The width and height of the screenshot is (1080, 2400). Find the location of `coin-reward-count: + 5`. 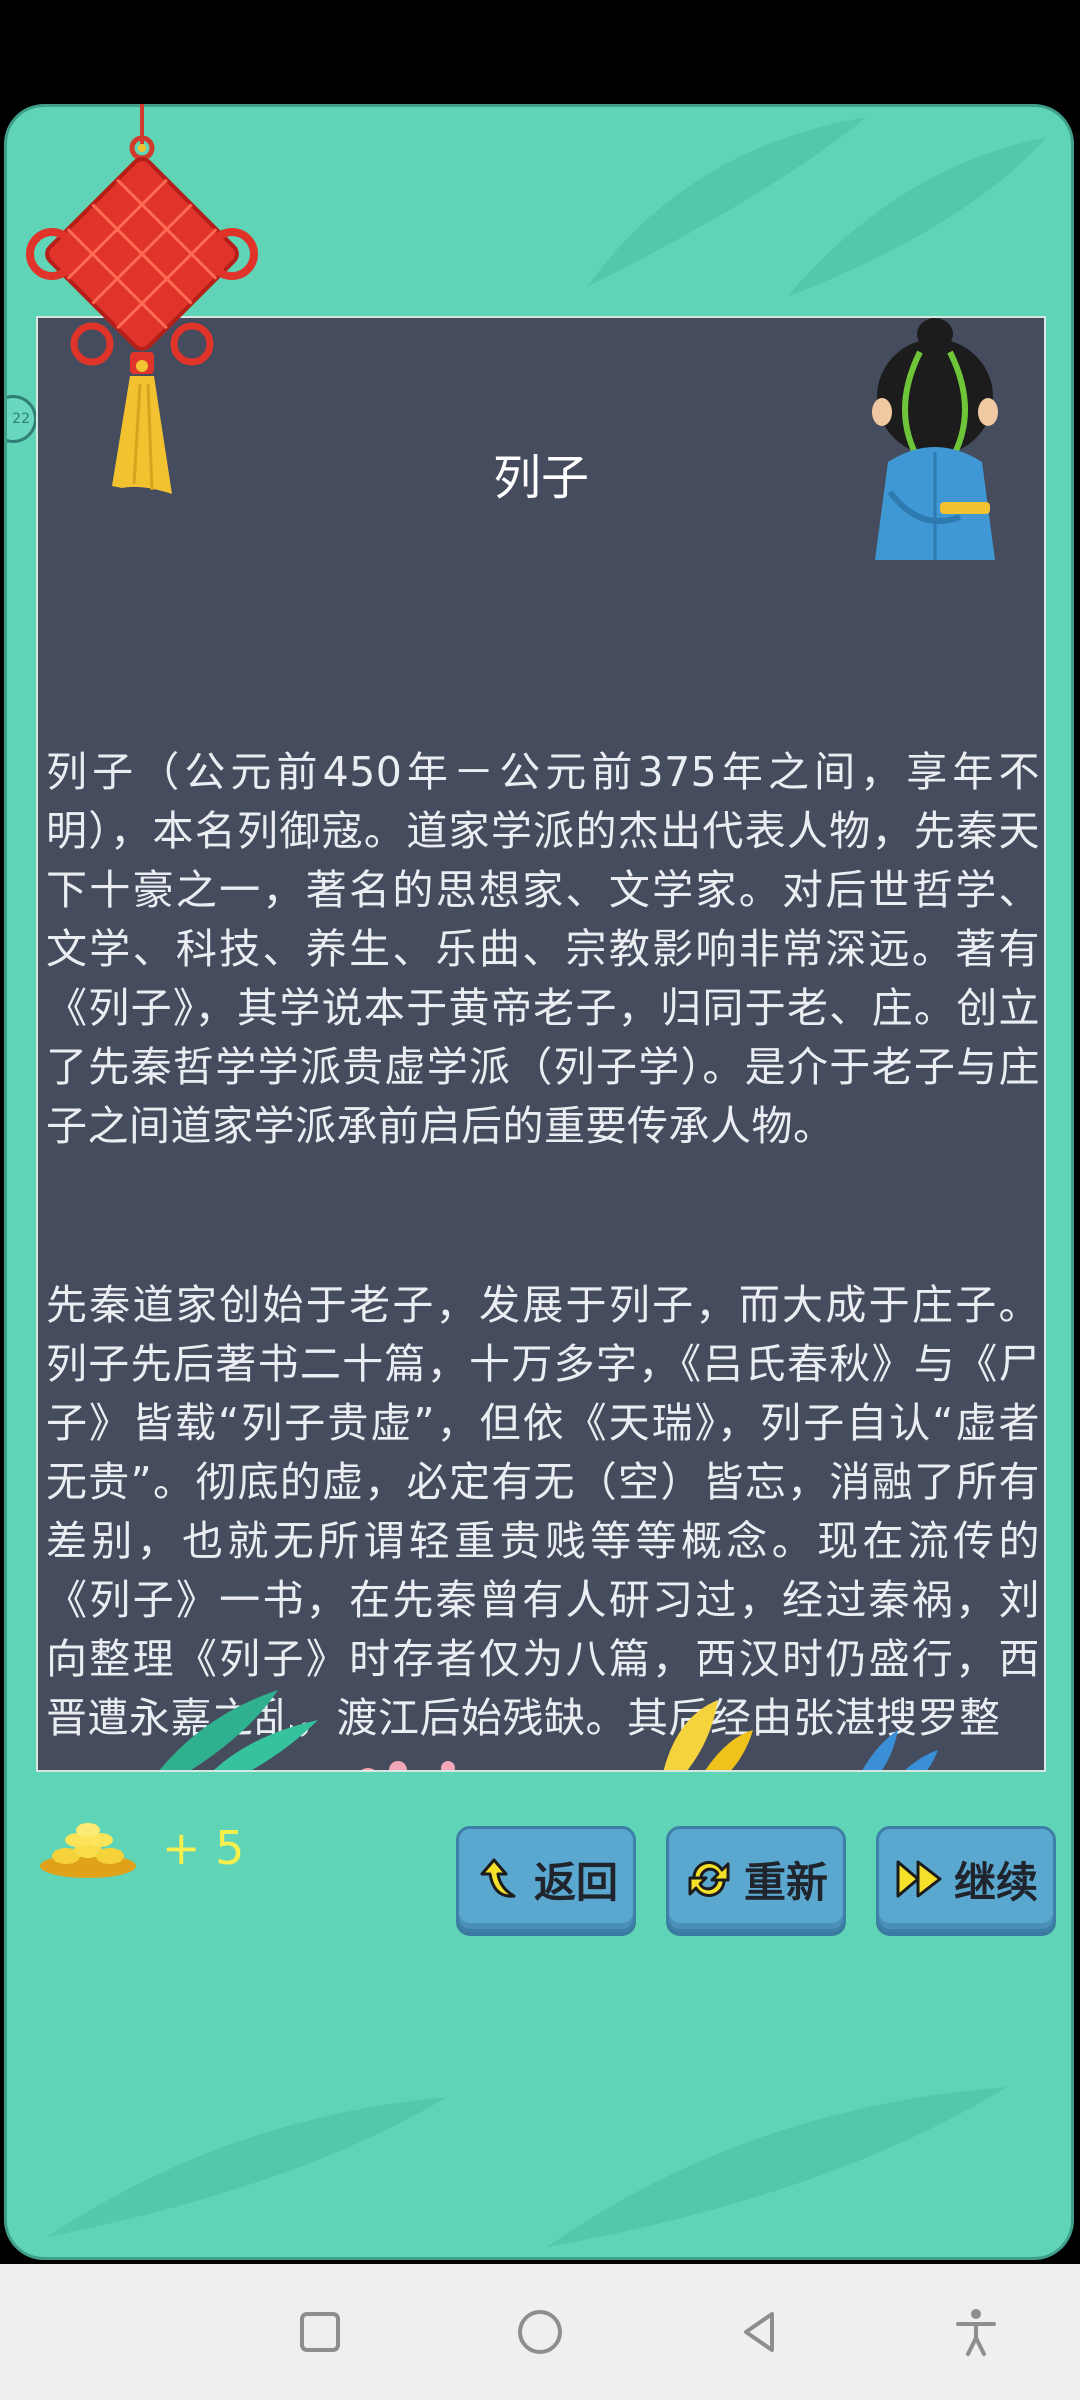

coin-reward-count: + 5 is located at coordinates (203, 1848).